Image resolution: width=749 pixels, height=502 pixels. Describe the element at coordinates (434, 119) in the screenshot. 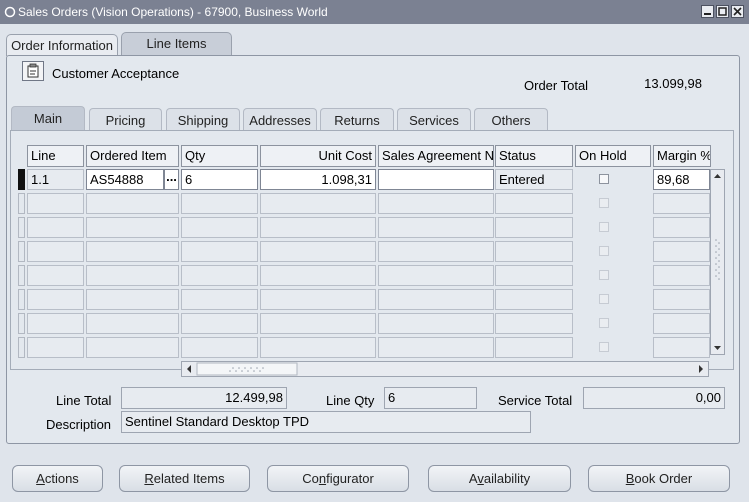

I see `tab-services: Services` at that location.